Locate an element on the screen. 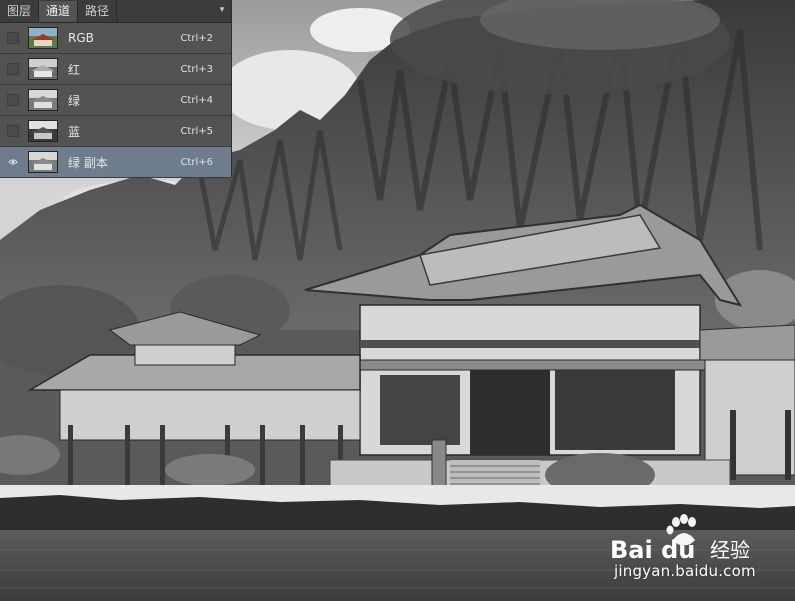  tab-paths: 路径 is located at coordinates (98, 11).